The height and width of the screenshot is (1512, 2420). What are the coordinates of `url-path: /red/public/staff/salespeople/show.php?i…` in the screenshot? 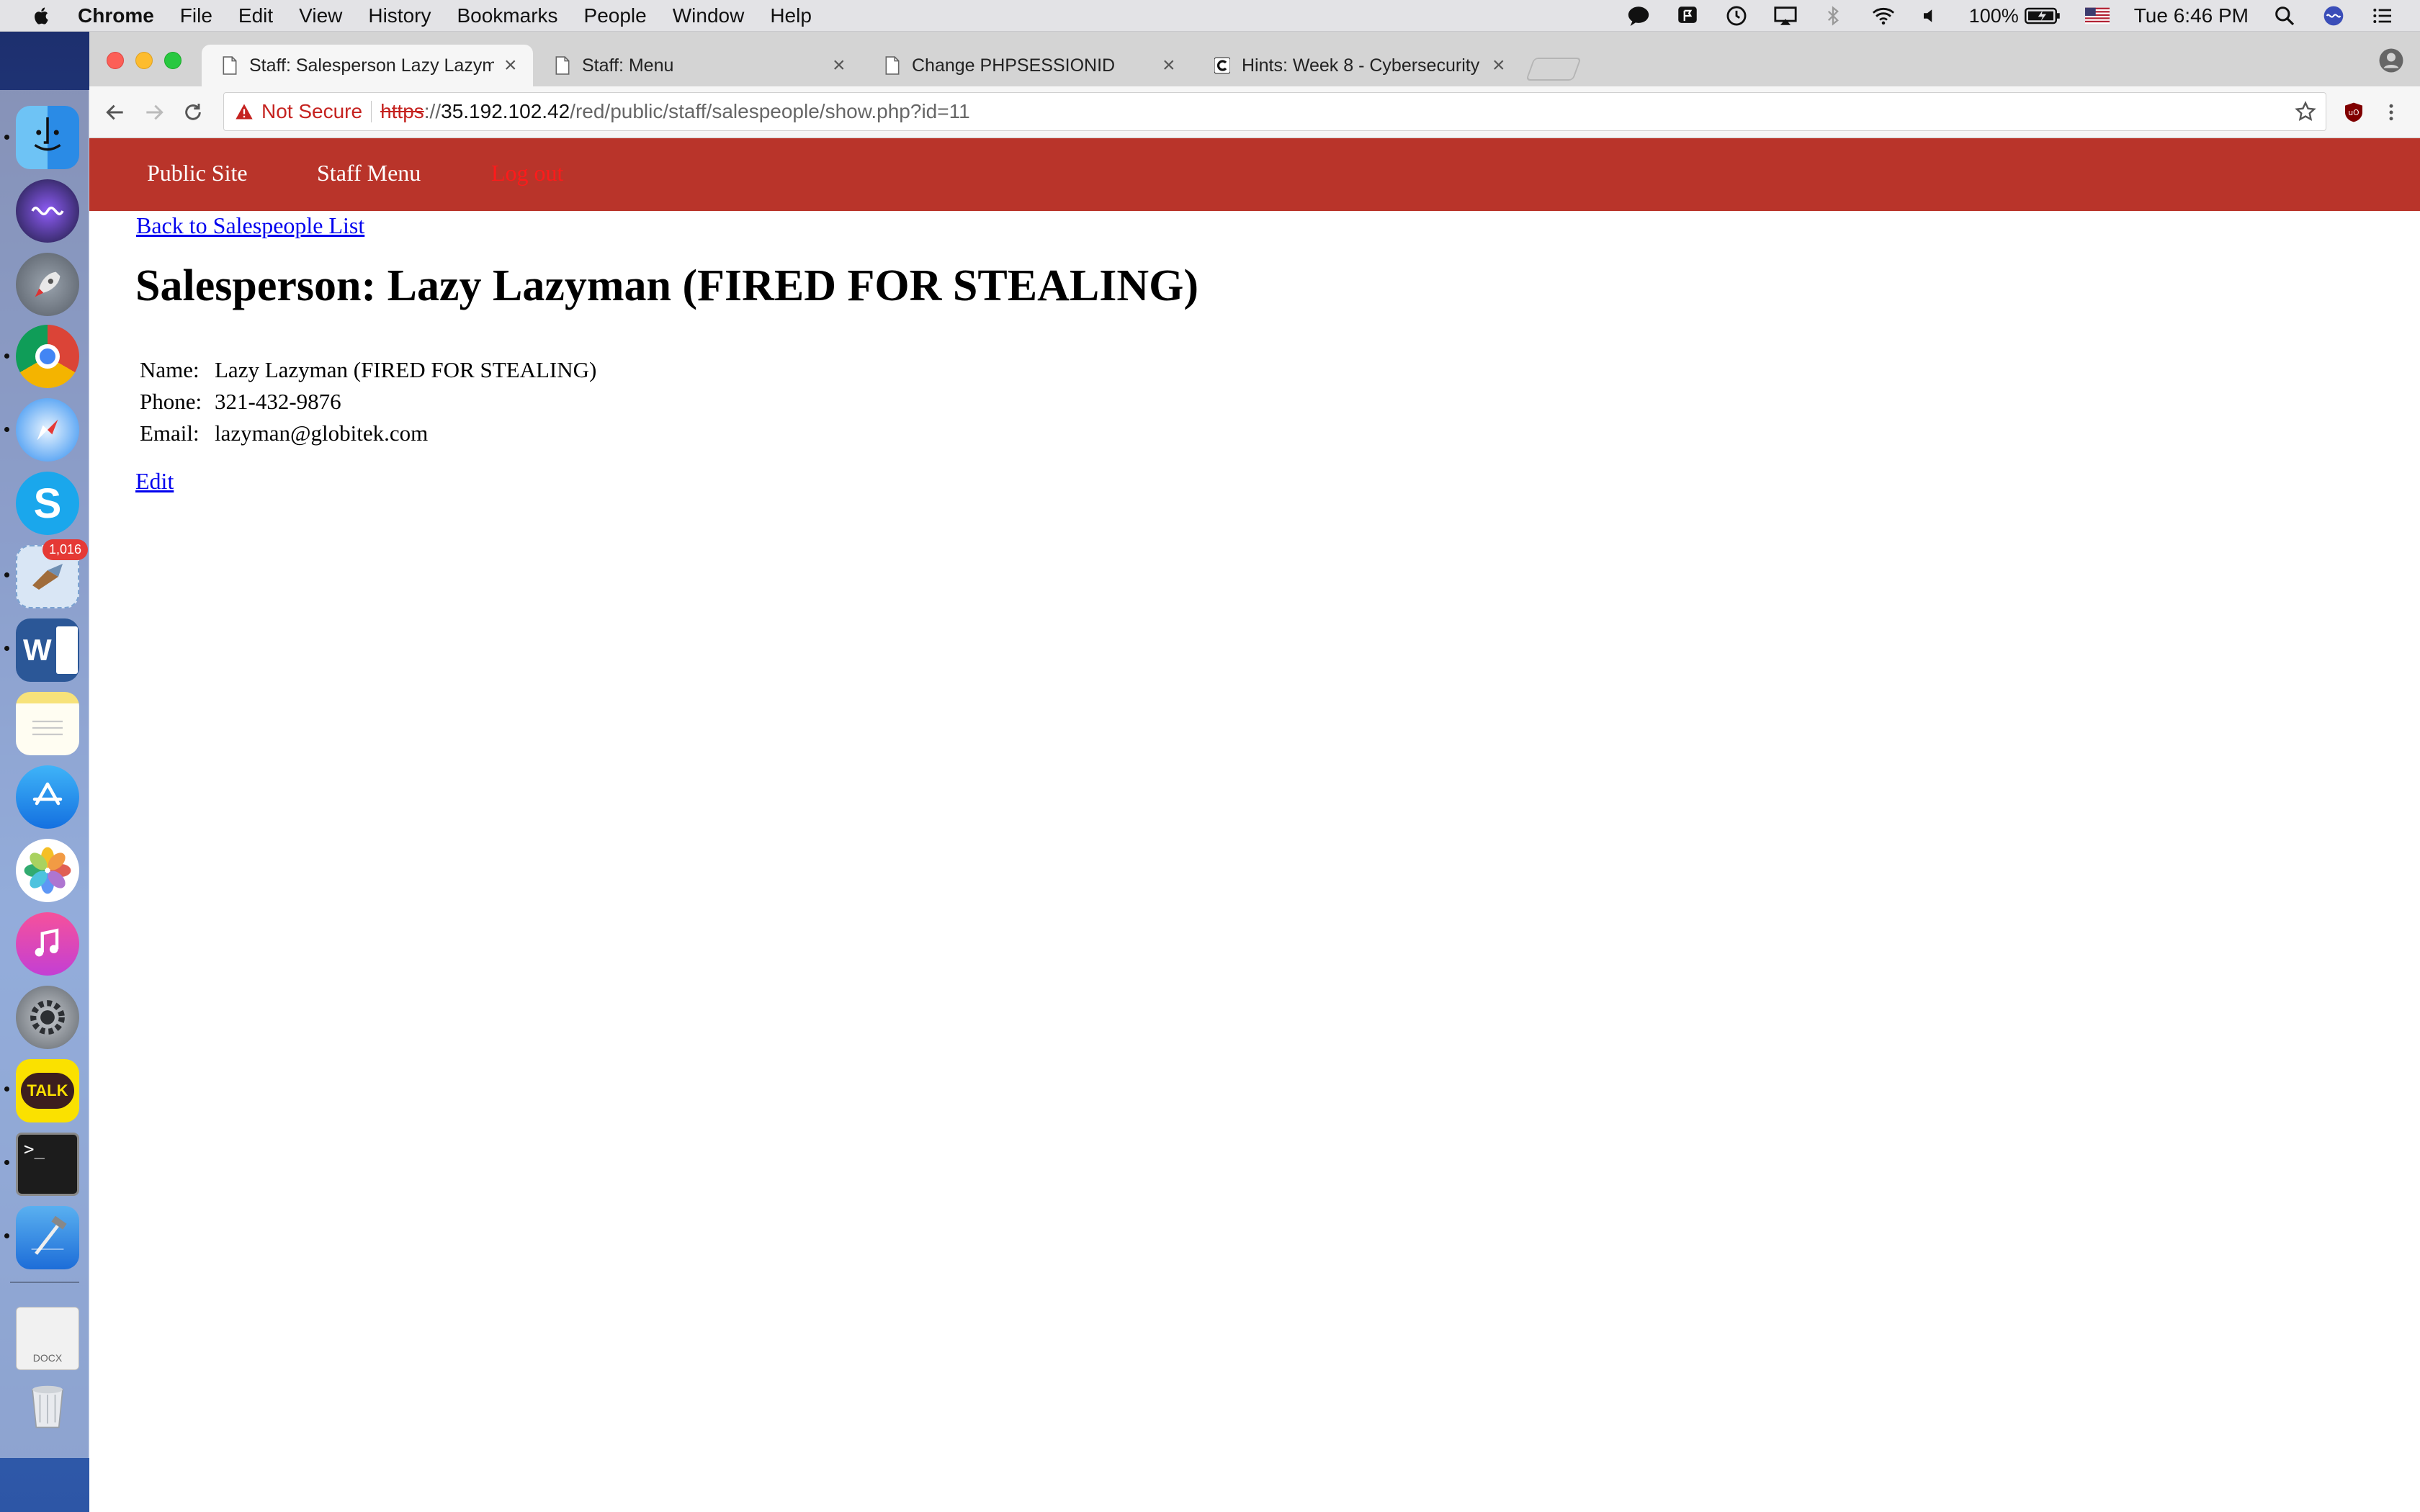 It's located at (770, 111).